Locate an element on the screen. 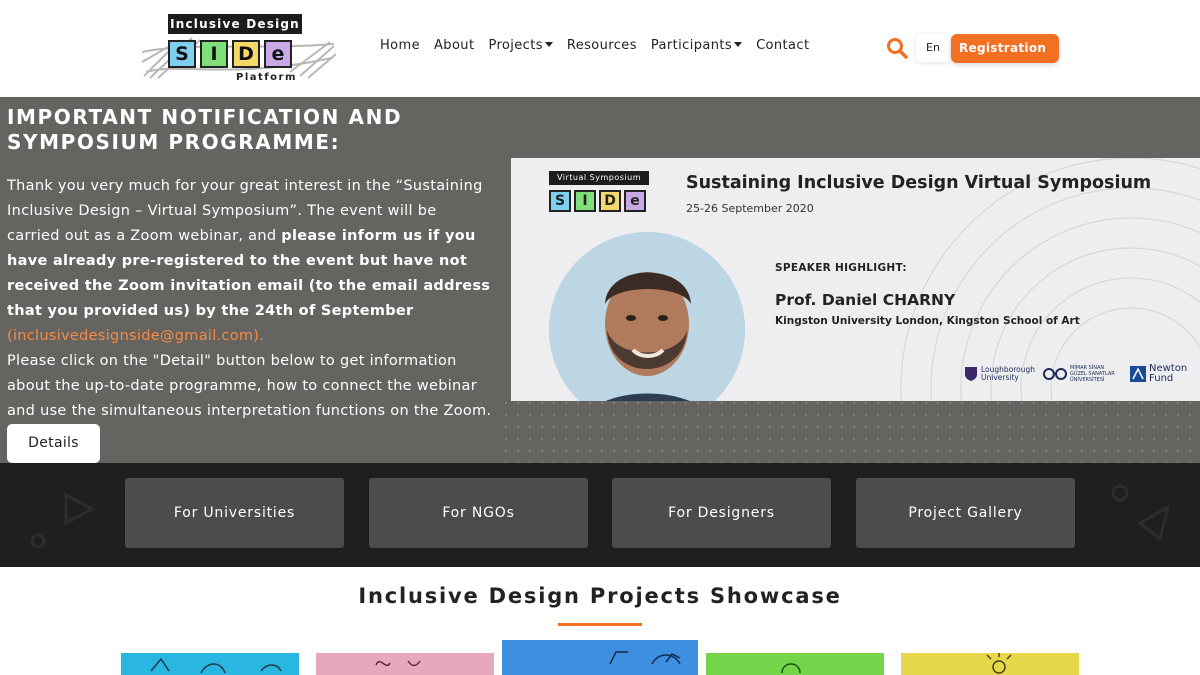  partner-line2: University is located at coordinates (1000, 377).